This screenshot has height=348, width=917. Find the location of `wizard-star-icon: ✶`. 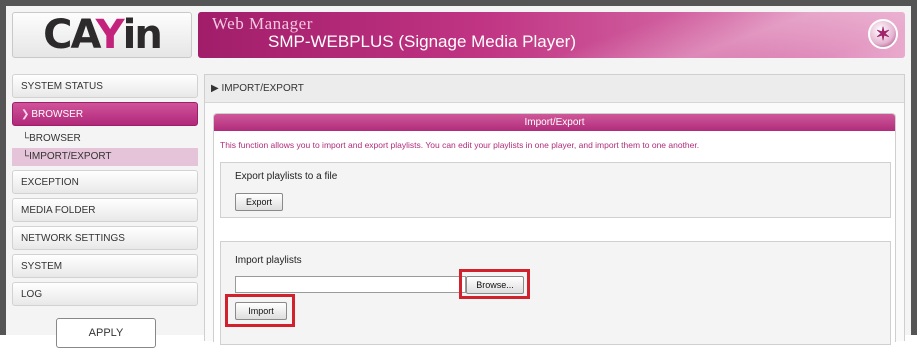

wizard-star-icon: ✶ is located at coordinates (883, 34).